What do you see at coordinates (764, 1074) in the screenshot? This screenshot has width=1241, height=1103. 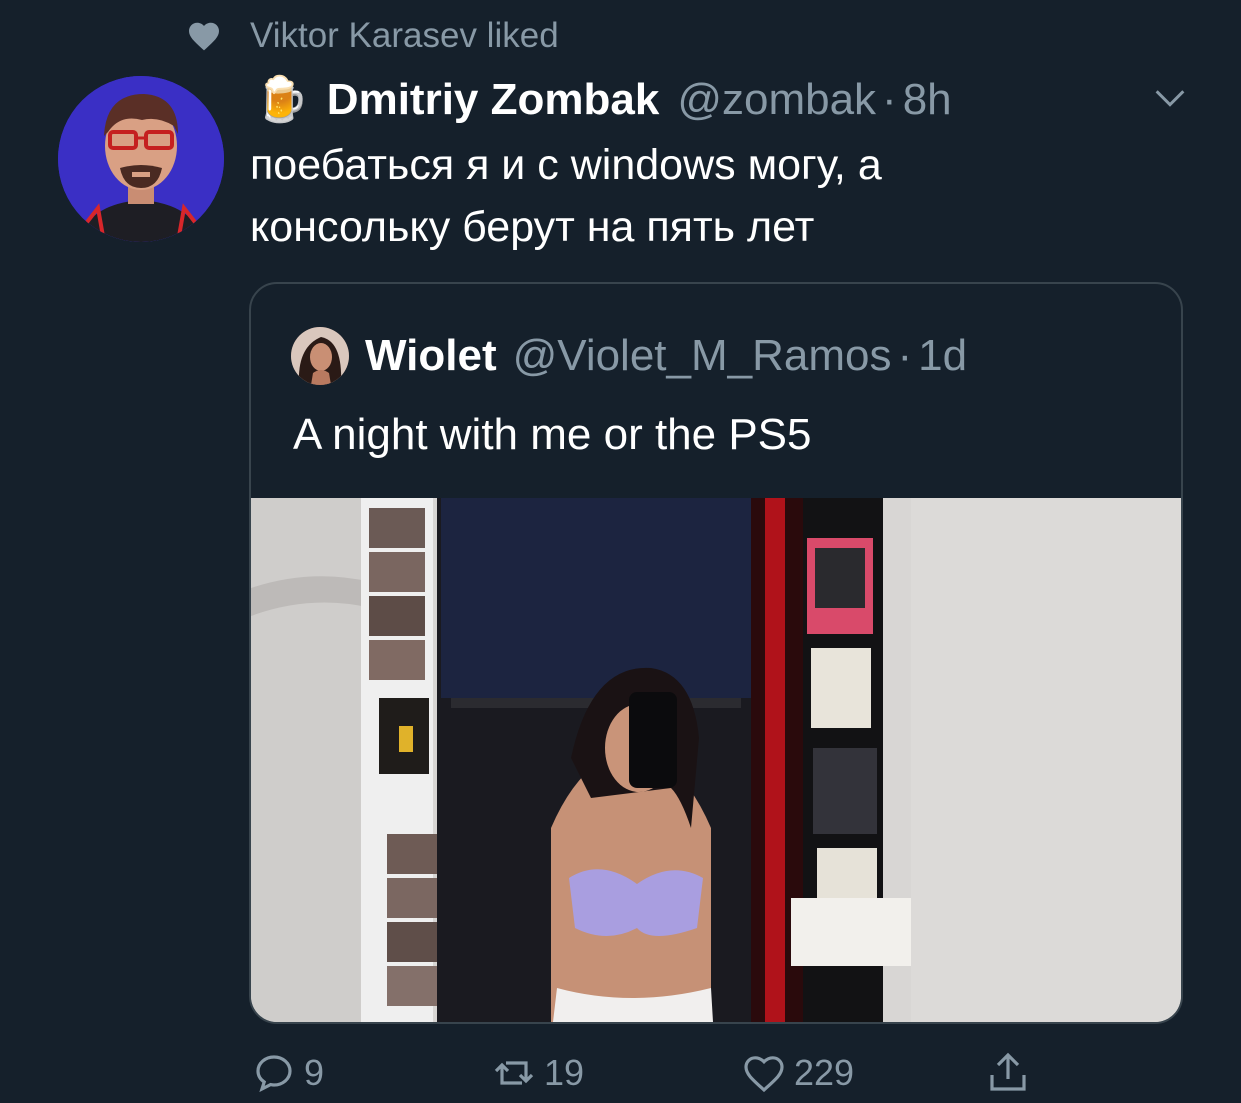 I see `heart-outline-icon` at bounding box center [764, 1074].